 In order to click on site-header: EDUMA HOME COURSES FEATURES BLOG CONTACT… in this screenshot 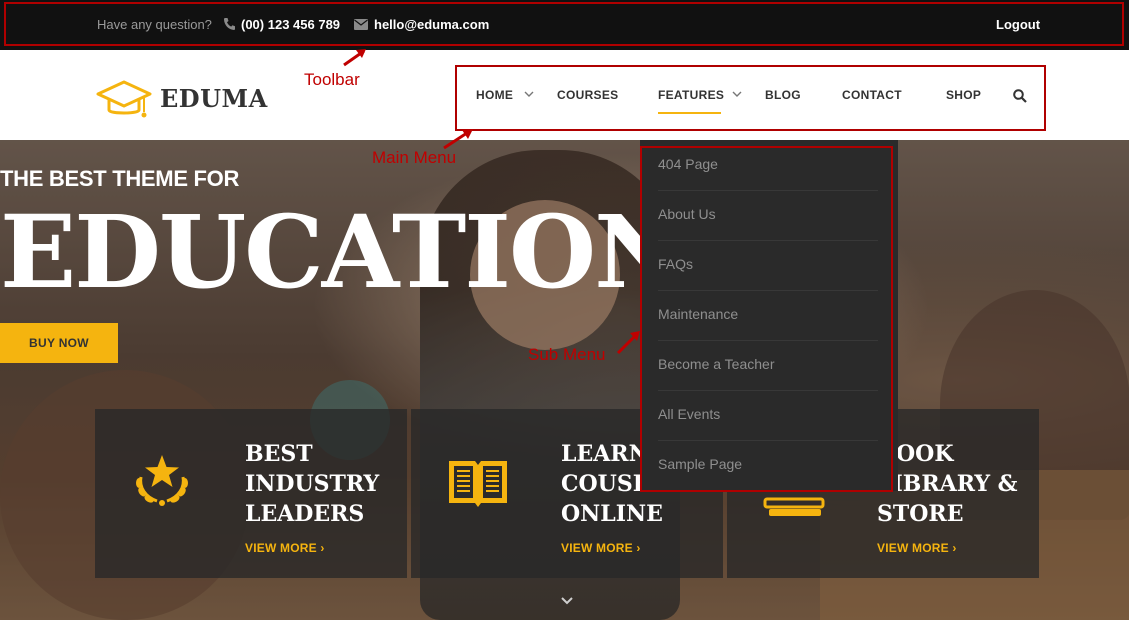, I will do `click(564, 95)`.